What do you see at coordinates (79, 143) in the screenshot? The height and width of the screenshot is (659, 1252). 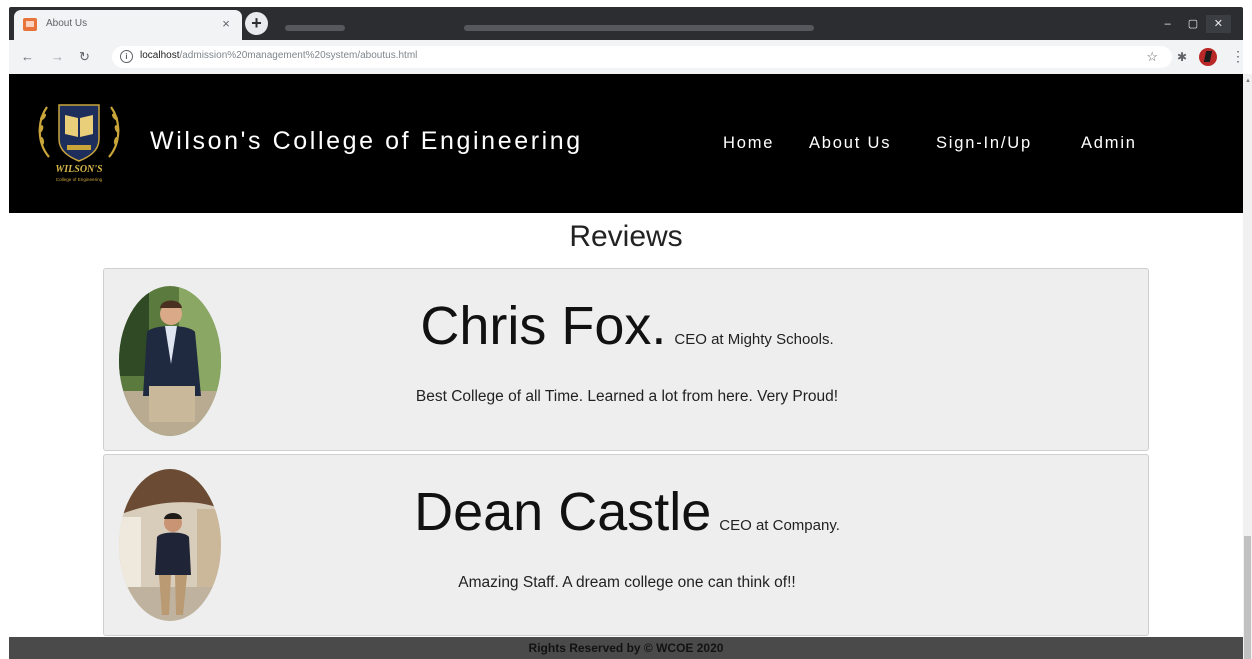 I see `college-logo: WILSON'S College of Engineering` at bounding box center [79, 143].